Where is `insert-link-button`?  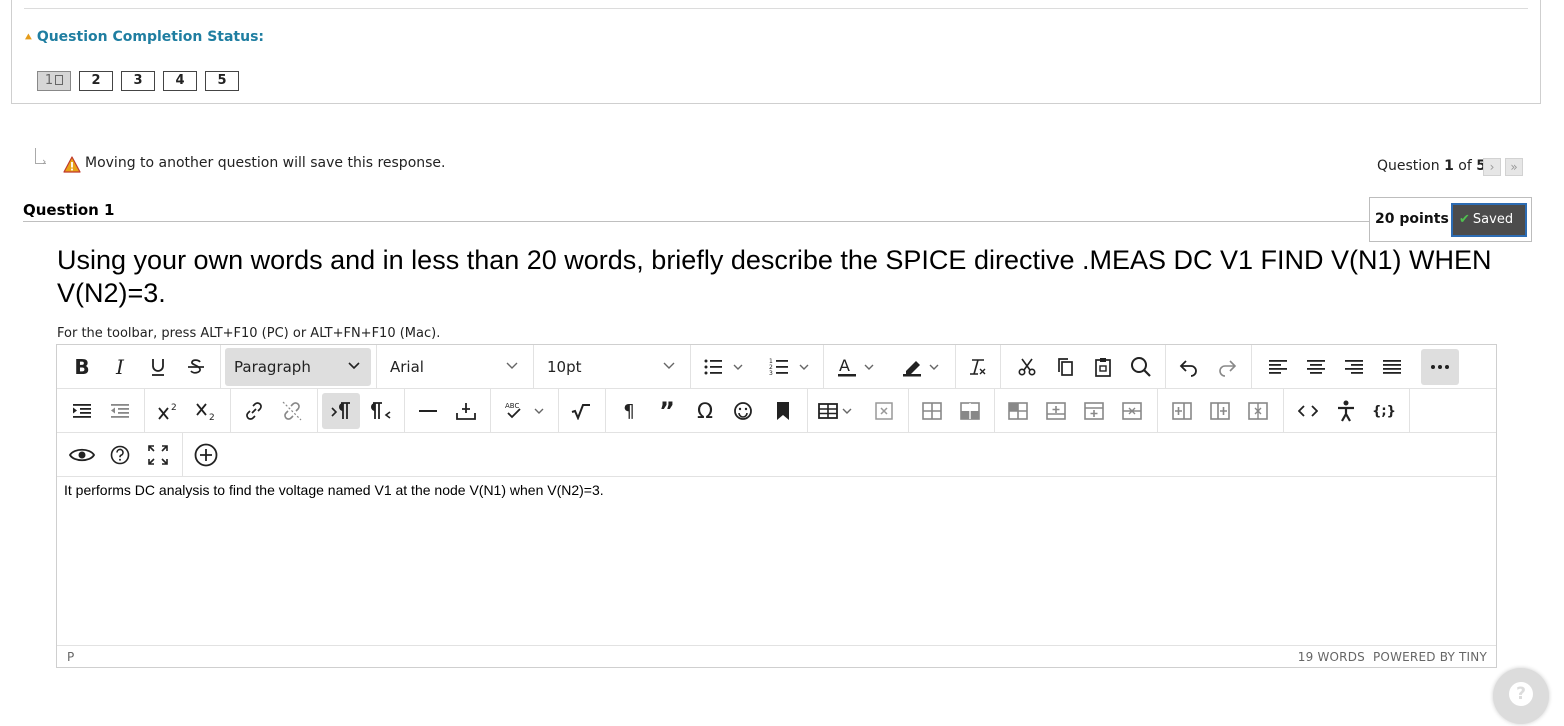
insert-link-button is located at coordinates (254, 411).